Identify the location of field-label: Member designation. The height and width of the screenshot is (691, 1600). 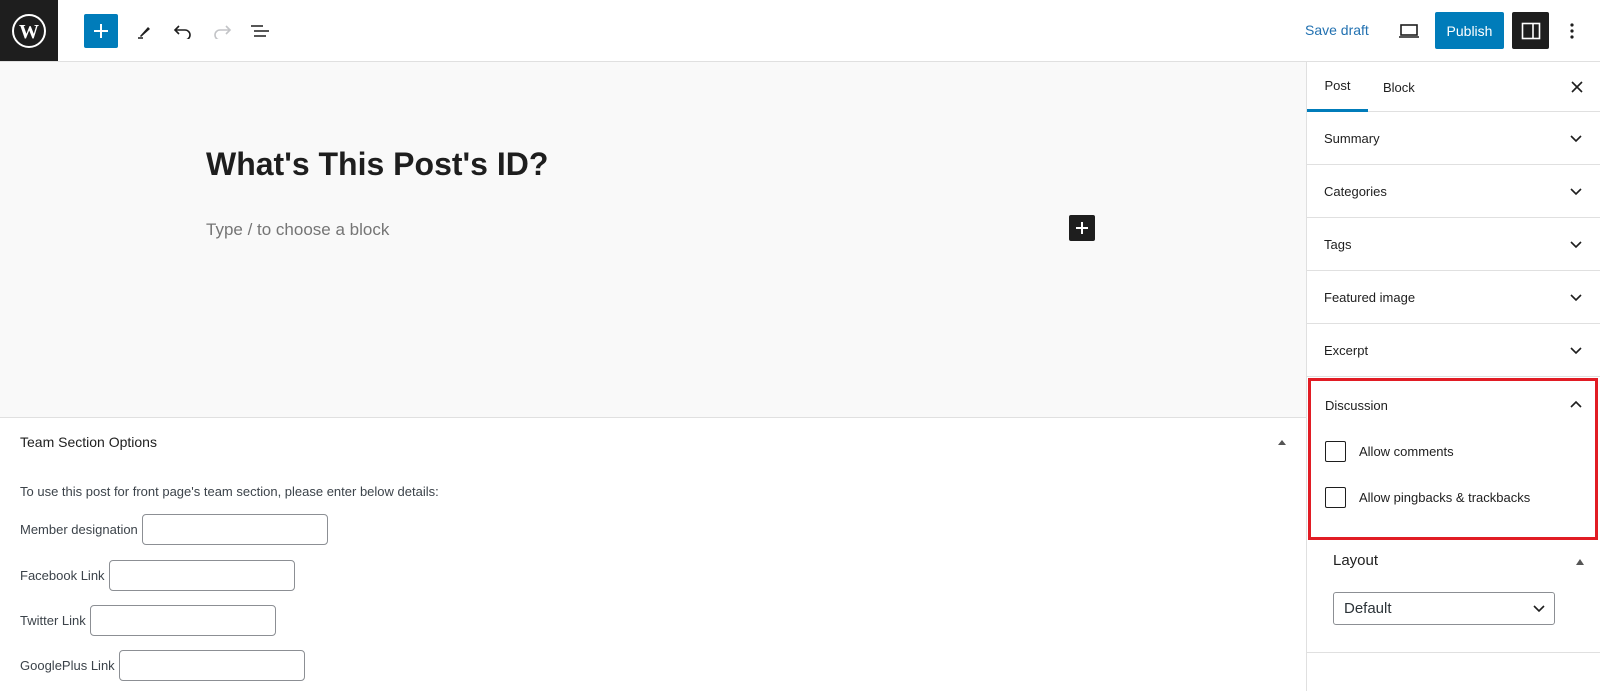
(79, 529).